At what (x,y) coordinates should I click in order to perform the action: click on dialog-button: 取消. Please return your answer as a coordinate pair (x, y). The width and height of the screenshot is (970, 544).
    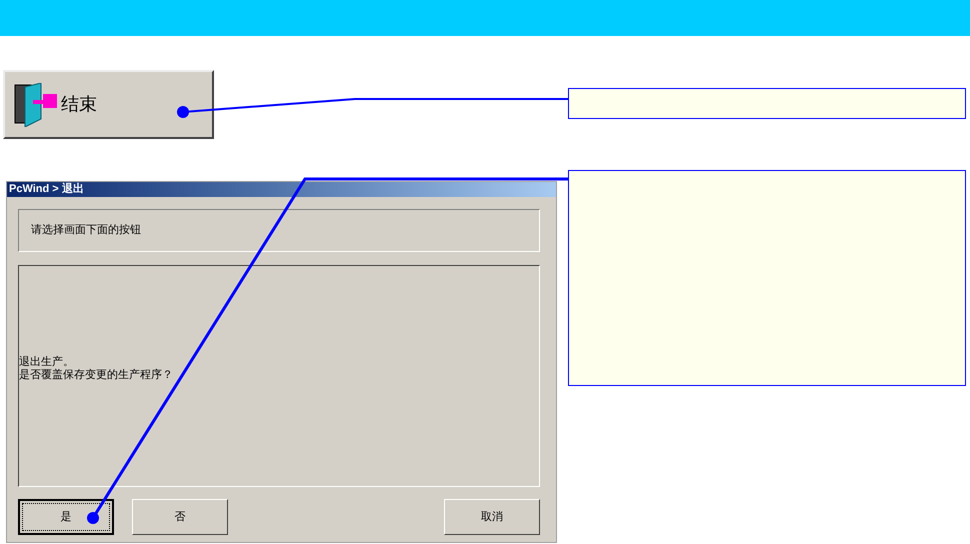
    Looking at the image, I should click on (492, 517).